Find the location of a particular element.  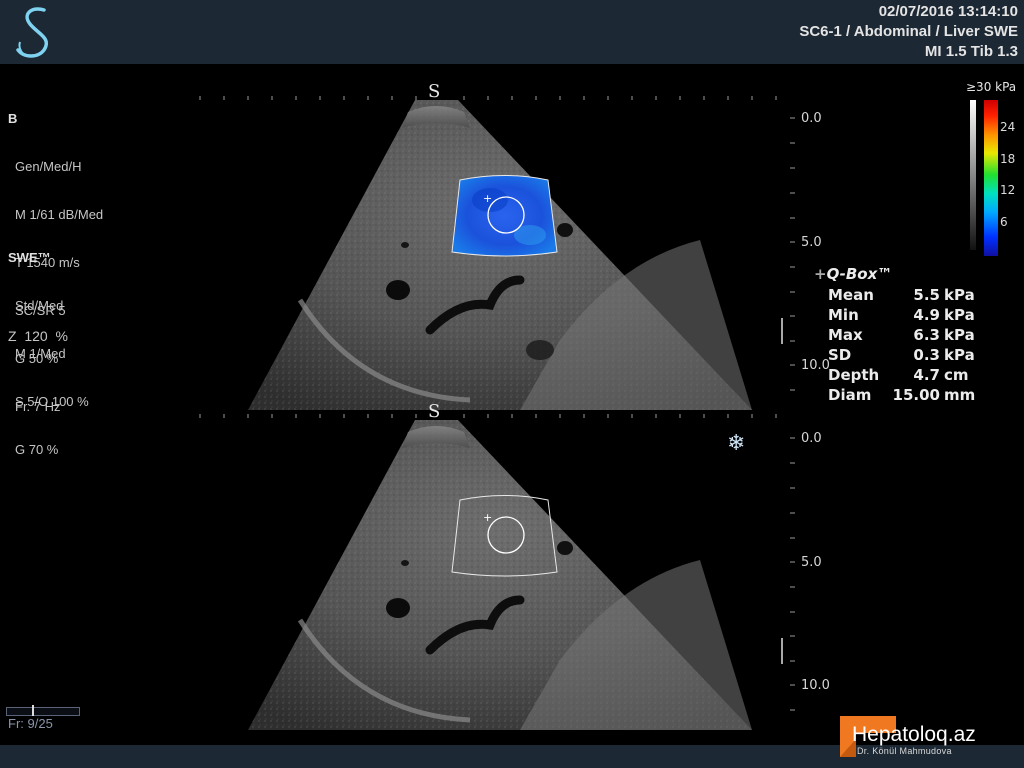

qbox-row: Min 4.9 kPa is located at coordinates (901, 315).